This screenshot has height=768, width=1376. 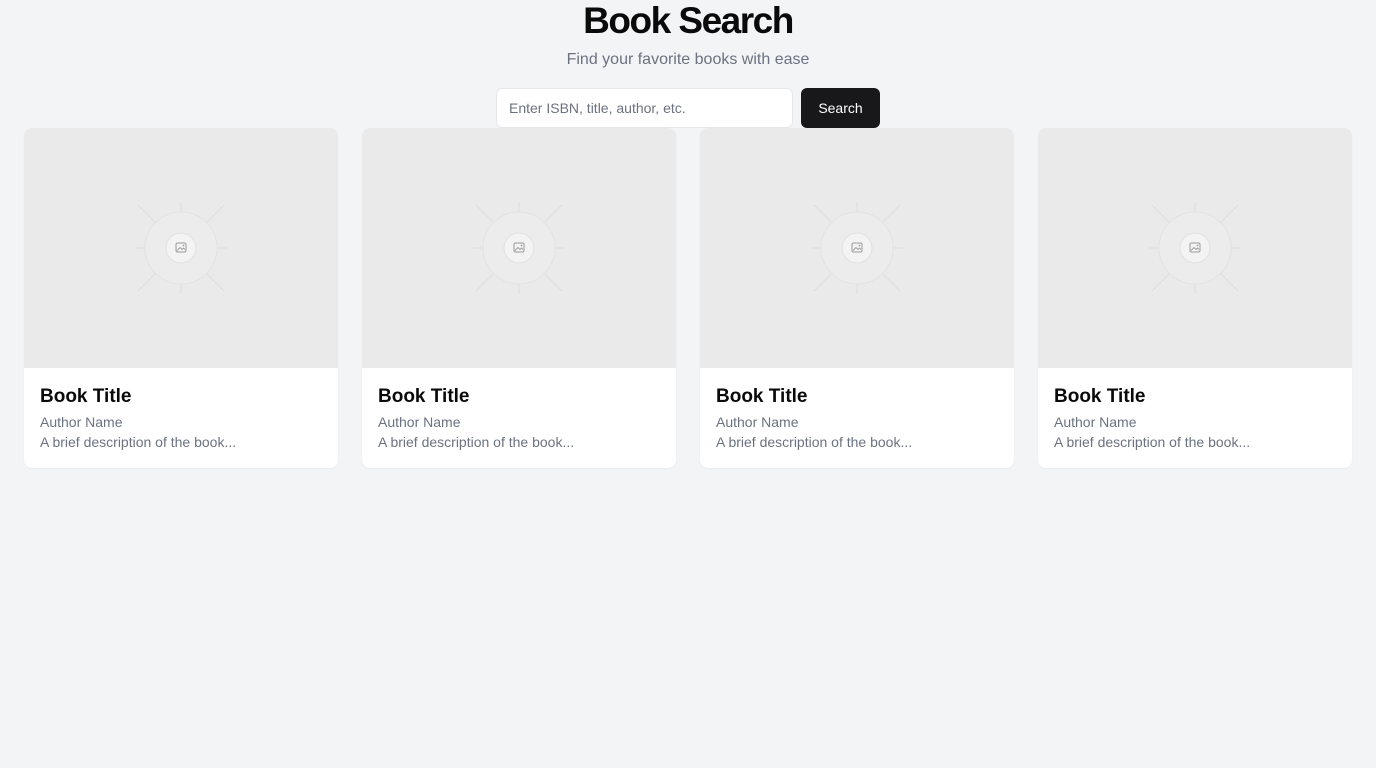 What do you see at coordinates (688, 59) in the screenshot?
I see `page-subtitle: Find your favorite books with ease` at bounding box center [688, 59].